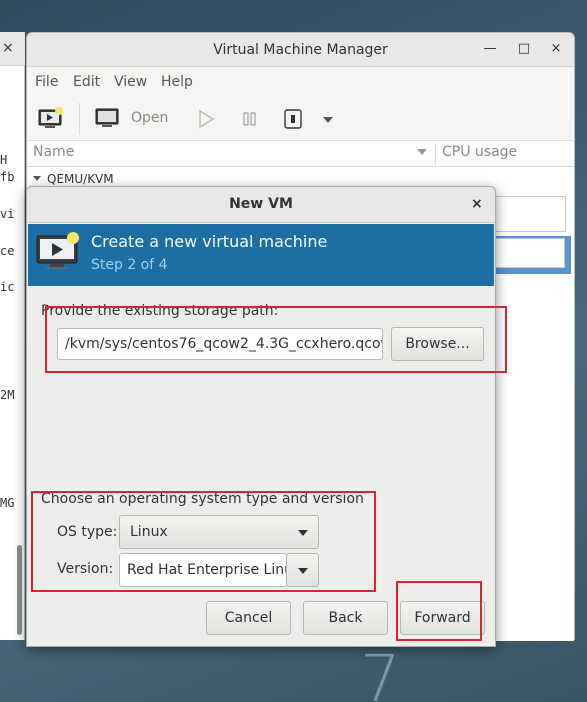 Image resolution: width=587 pixels, height=702 pixels. What do you see at coordinates (177, 82) in the screenshot?
I see `menu-help: Help` at bounding box center [177, 82].